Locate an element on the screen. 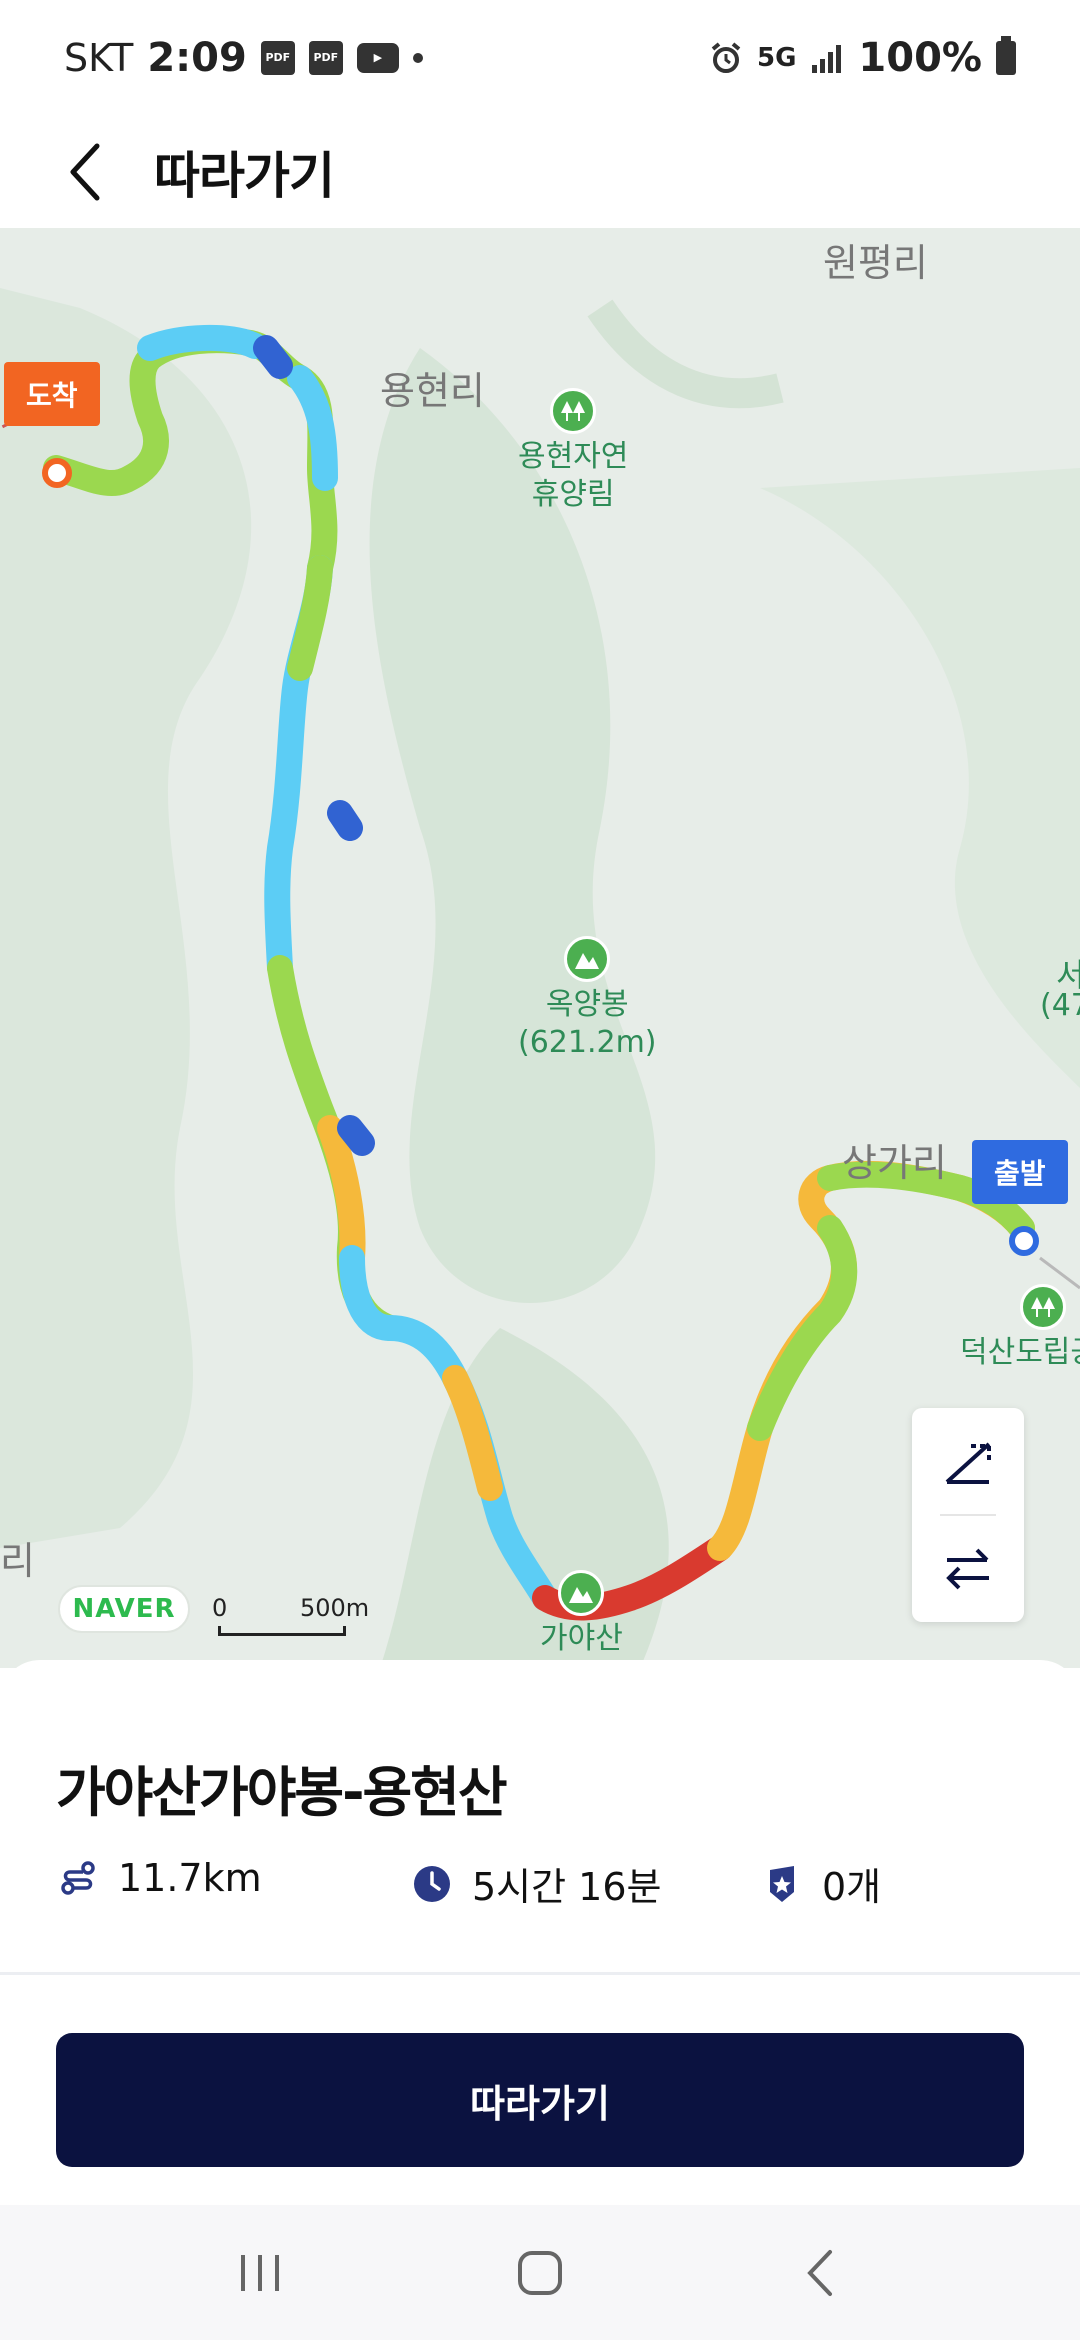 This screenshot has height=2340, width=1080. scale-bar is located at coordinates (282, 1631).